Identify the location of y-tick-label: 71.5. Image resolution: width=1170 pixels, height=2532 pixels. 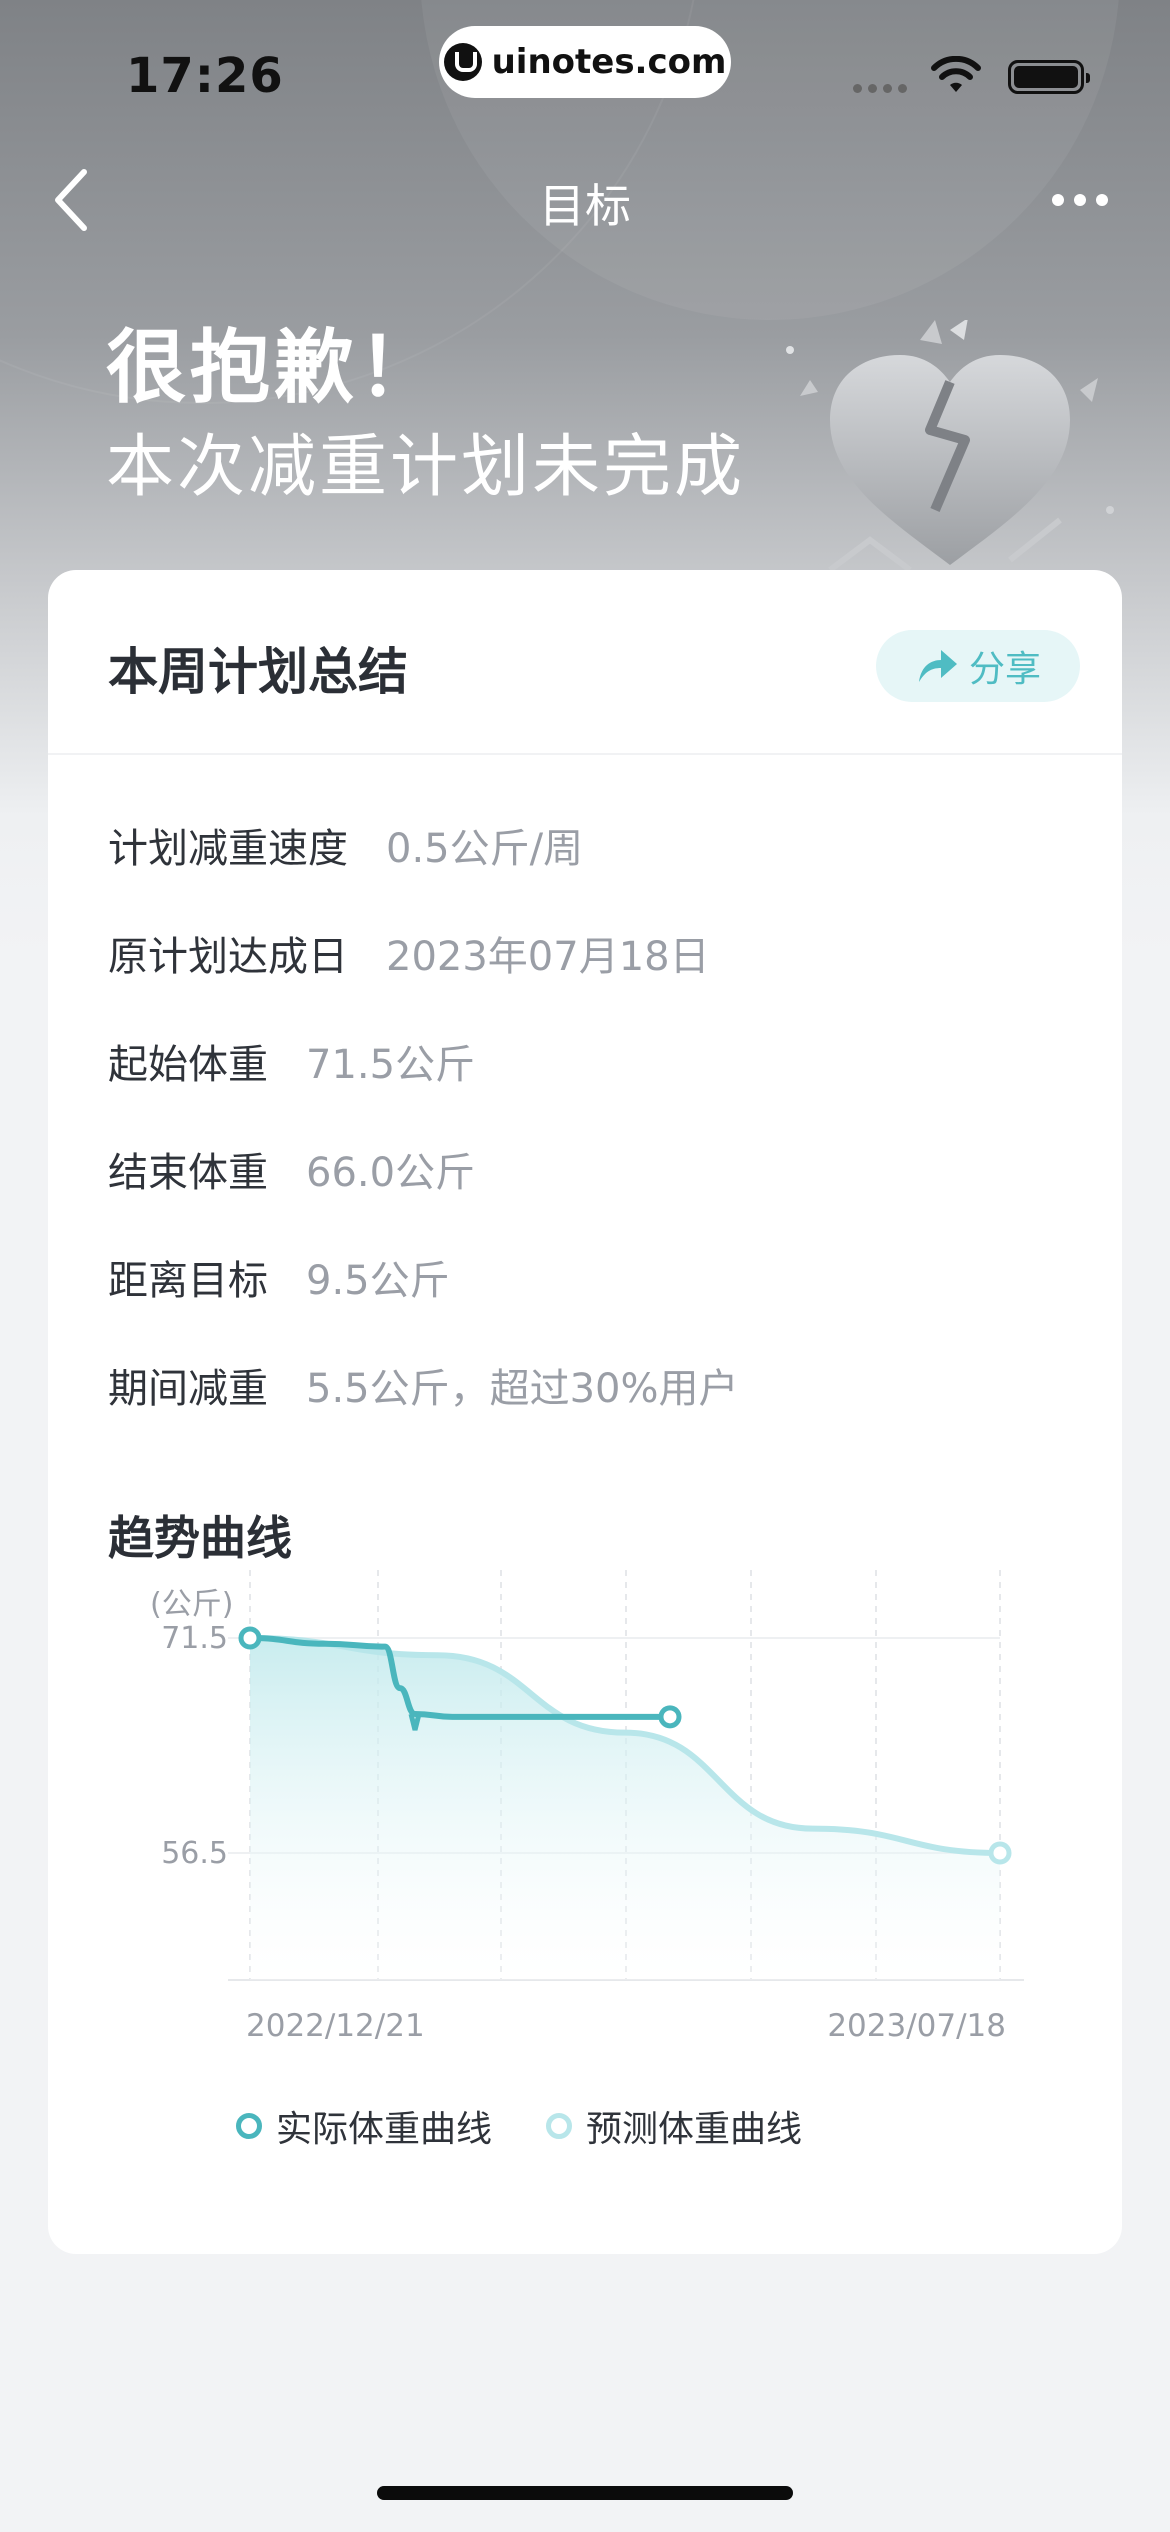
(194, 1638).